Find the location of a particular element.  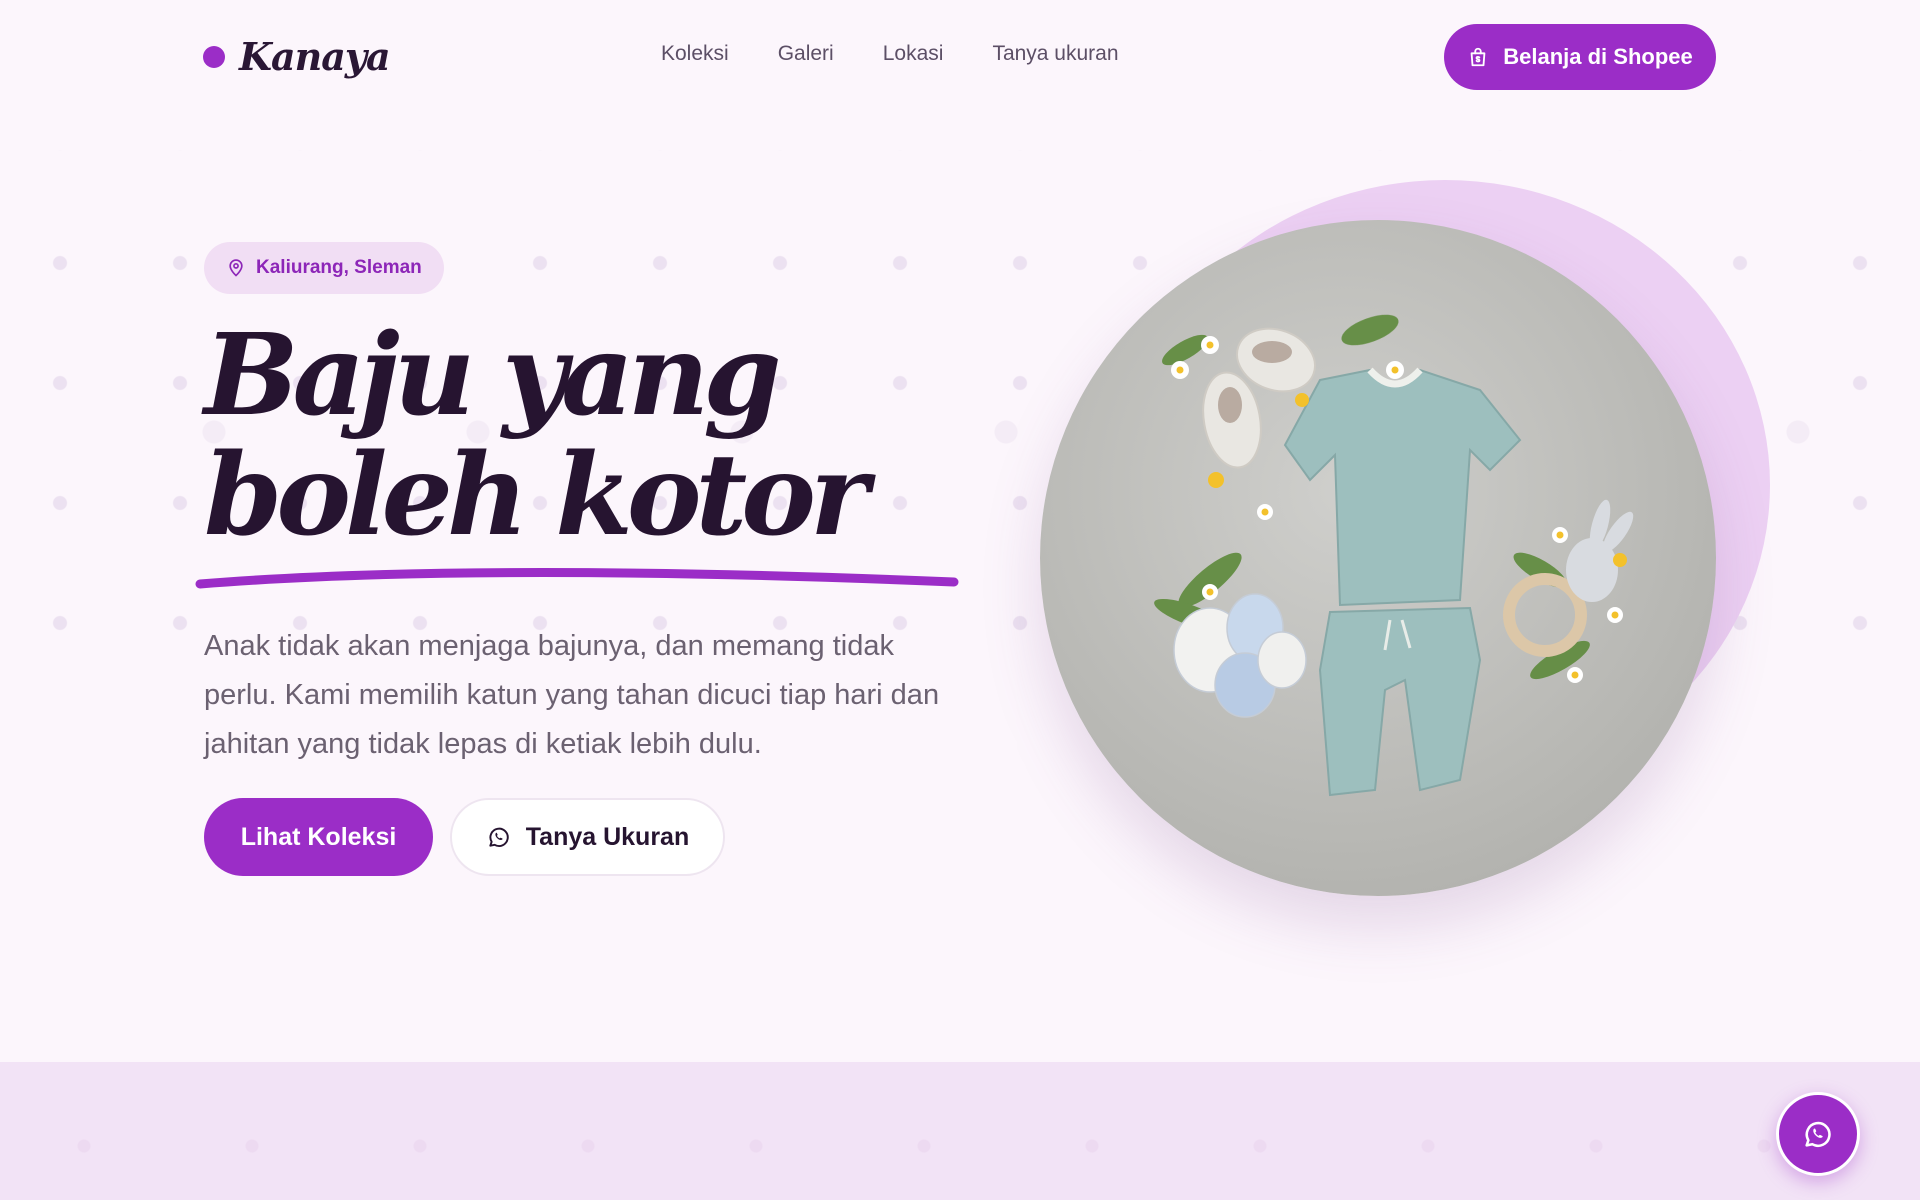

location-text: Kaliurang, Sleman is located at coordinates (339, 267).